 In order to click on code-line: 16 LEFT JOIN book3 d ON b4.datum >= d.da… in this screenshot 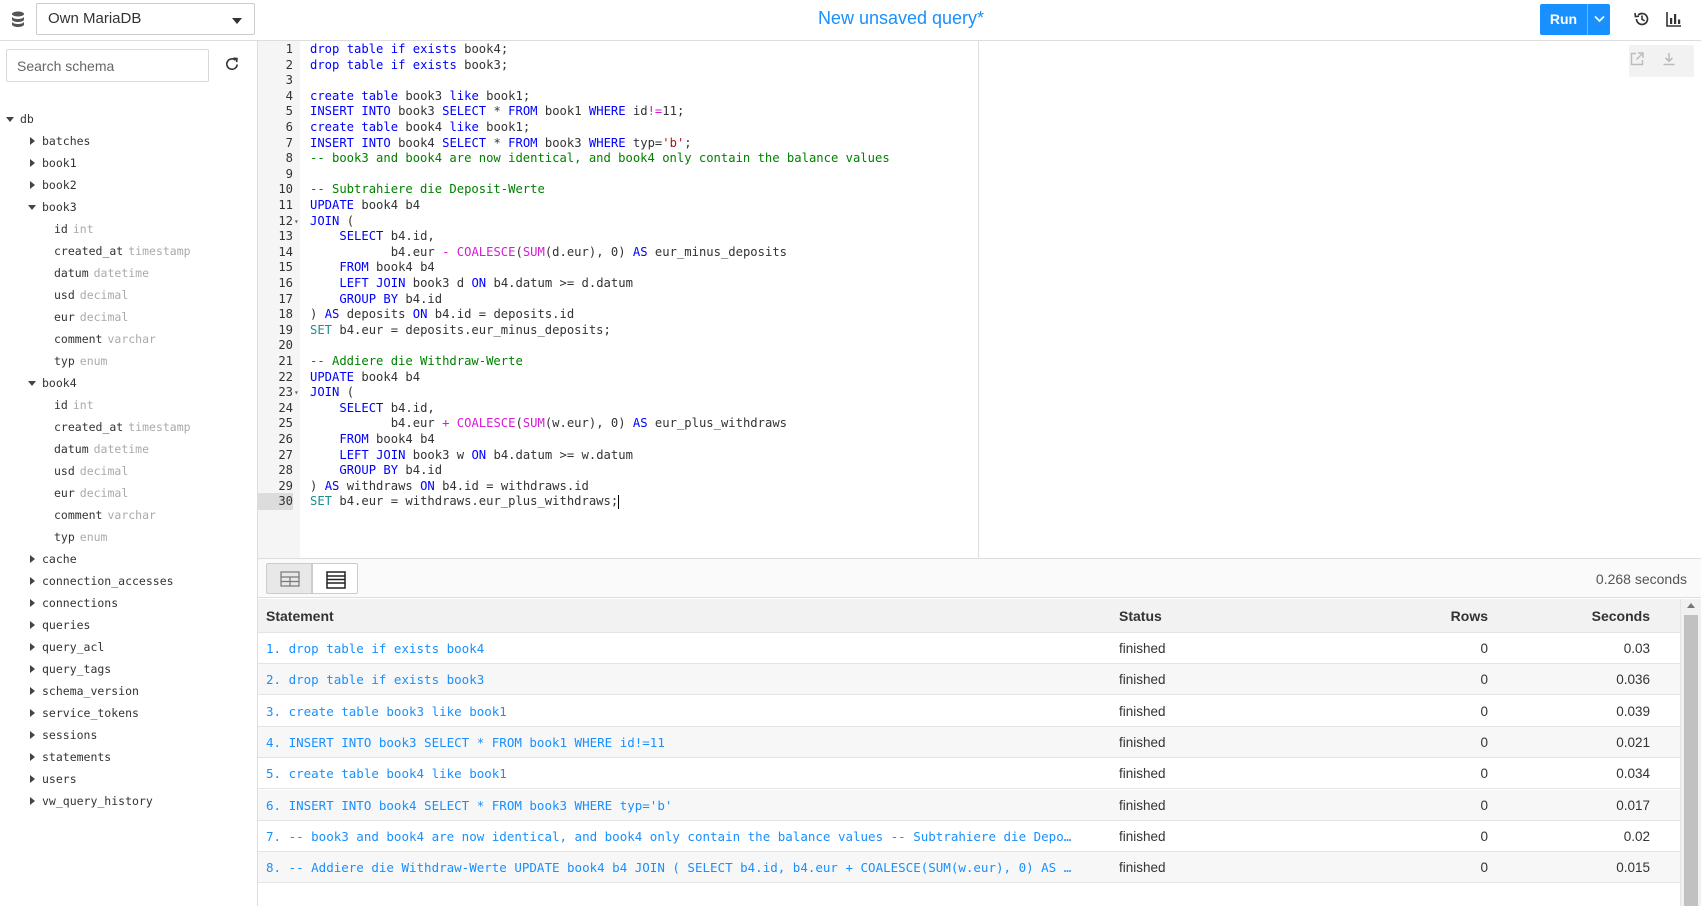, I will do `click(618, 283)`.